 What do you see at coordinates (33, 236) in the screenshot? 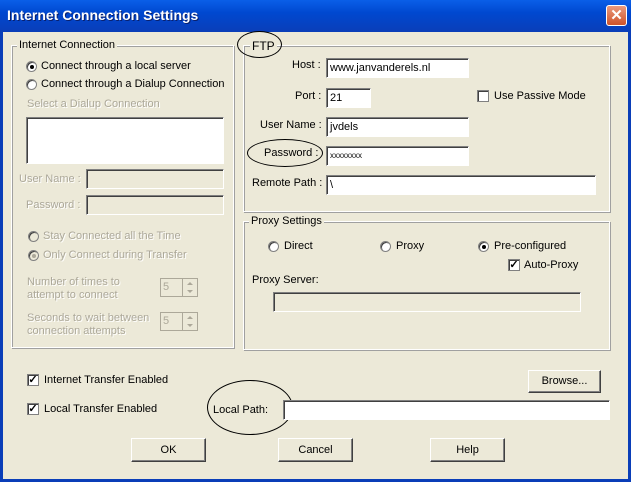
I see `stay-connected-radio` at bounding box center [33, 236].